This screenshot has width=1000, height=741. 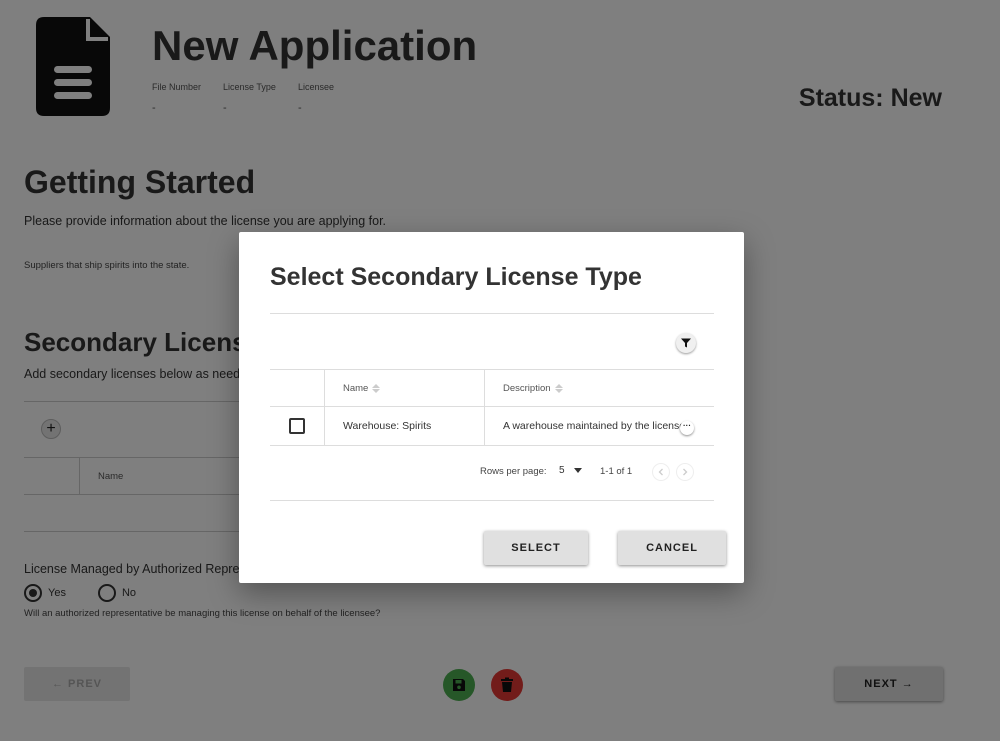 I want to click on rows-per-page-select: 5, so click(x=570, y=470).